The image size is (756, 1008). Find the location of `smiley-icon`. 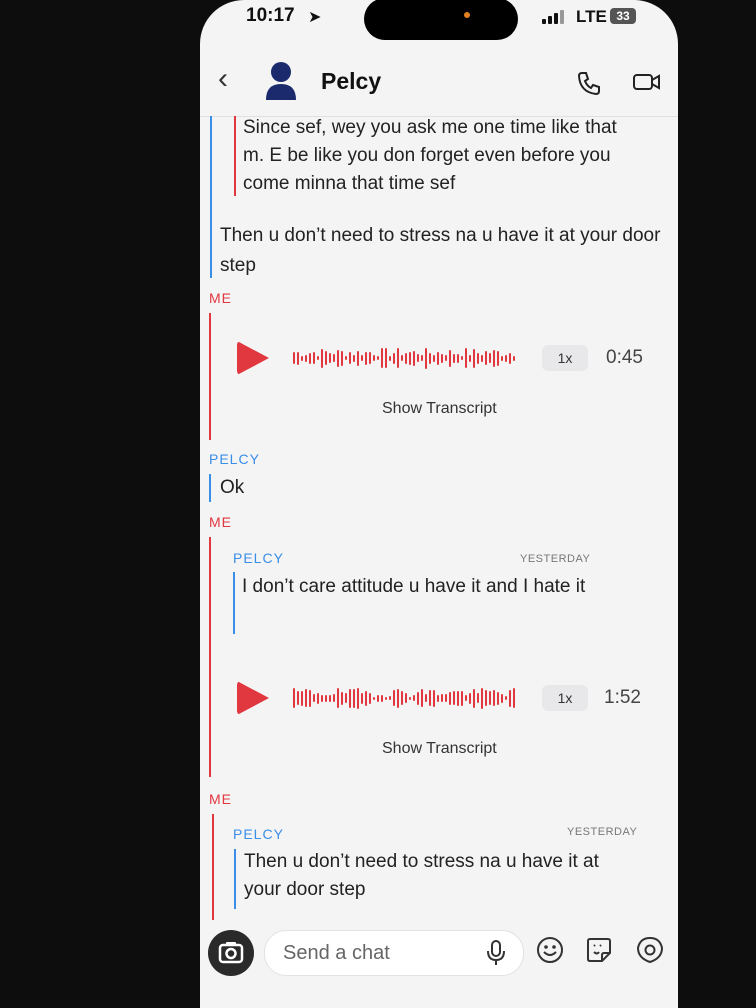

smiley-icon is located at coordinates (550, 950).